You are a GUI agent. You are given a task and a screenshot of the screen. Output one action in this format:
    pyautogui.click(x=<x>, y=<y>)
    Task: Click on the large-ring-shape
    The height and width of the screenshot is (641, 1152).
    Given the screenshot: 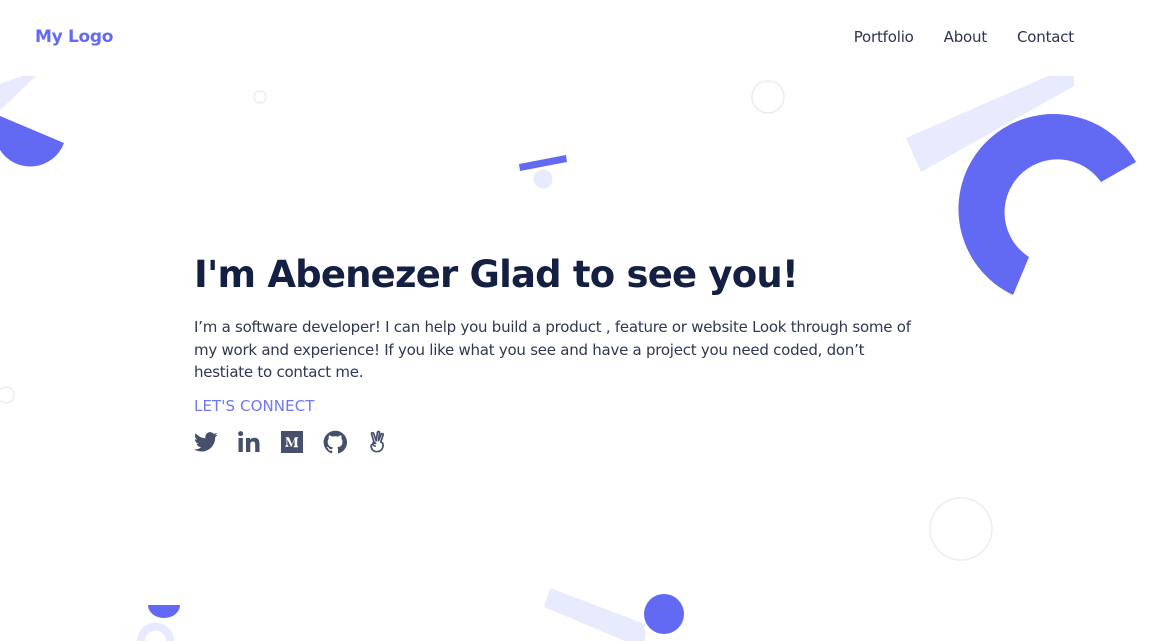 What is the action you would take?
    pyautogui.click(x=961, y=529)
    